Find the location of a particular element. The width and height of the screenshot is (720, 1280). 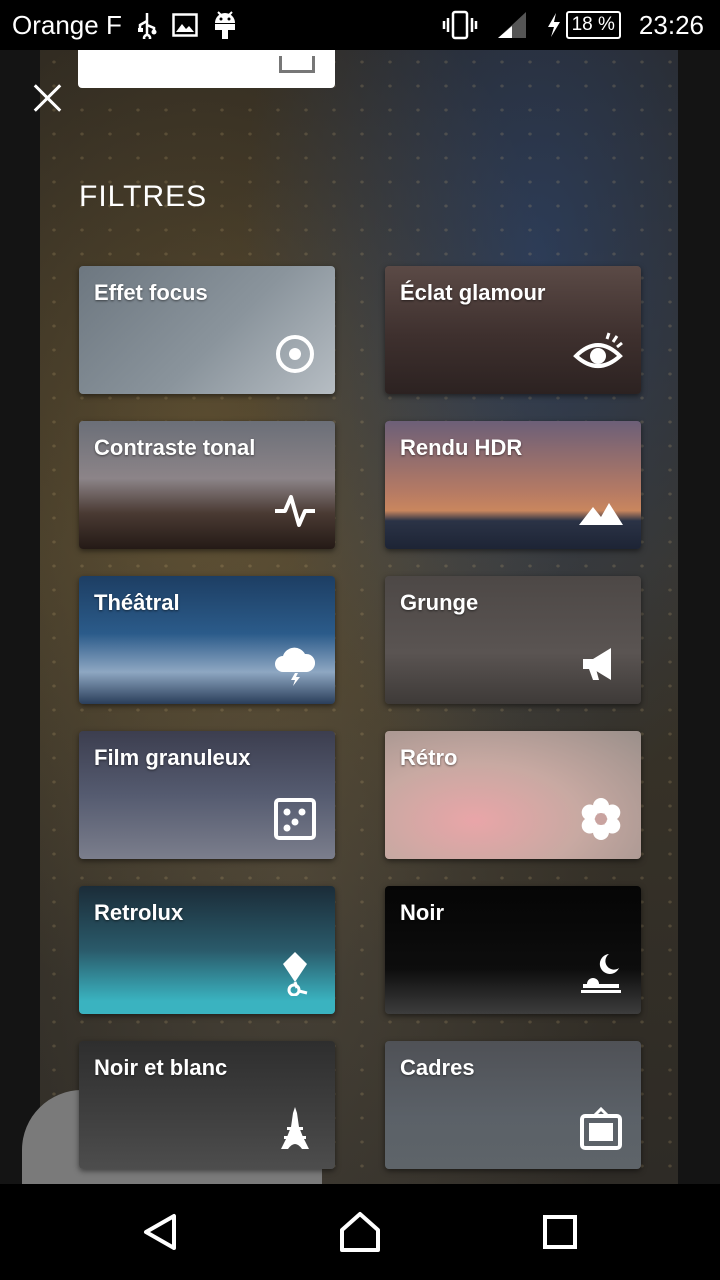

filter-noir-et-blanc: Noir et blanc is located at coordinates (207, 1105).